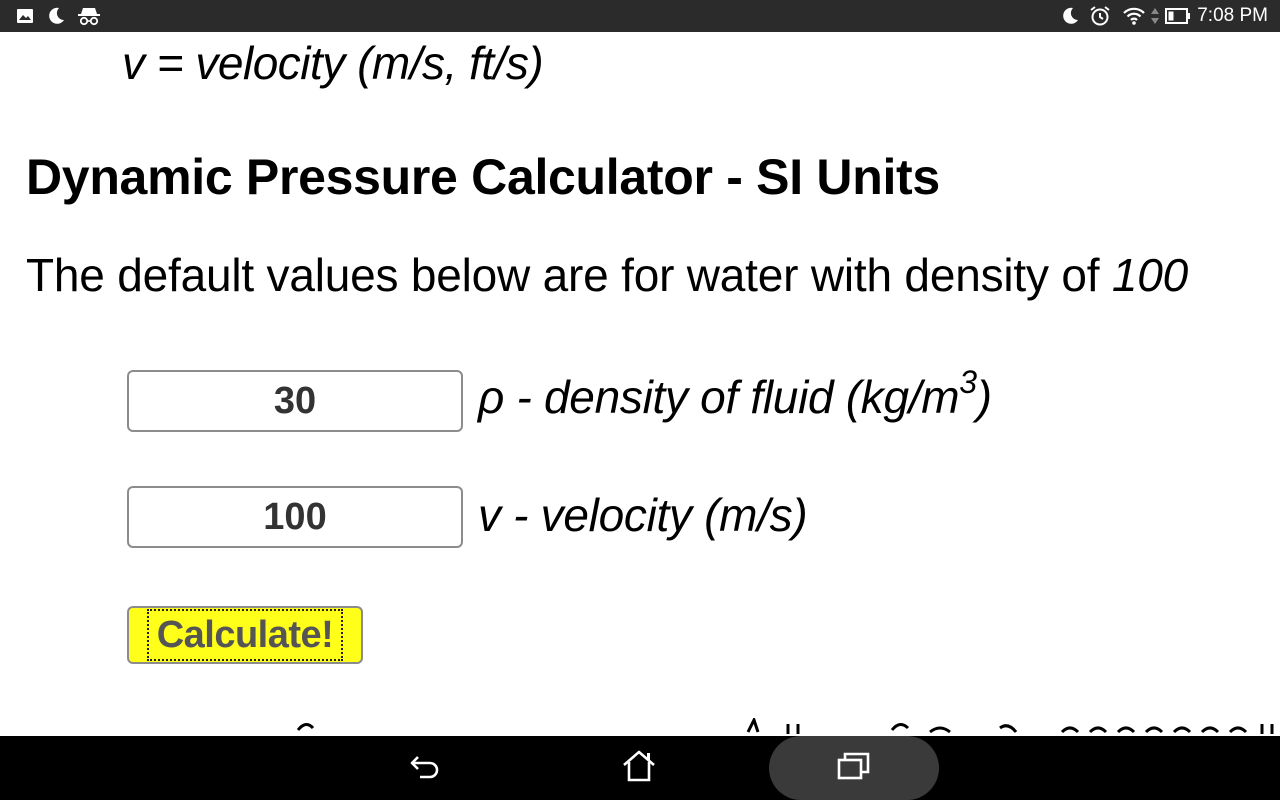 This screenshot has height=800, width=1280. I want to click on calculate-button: Calculate!, so click(245, 635).